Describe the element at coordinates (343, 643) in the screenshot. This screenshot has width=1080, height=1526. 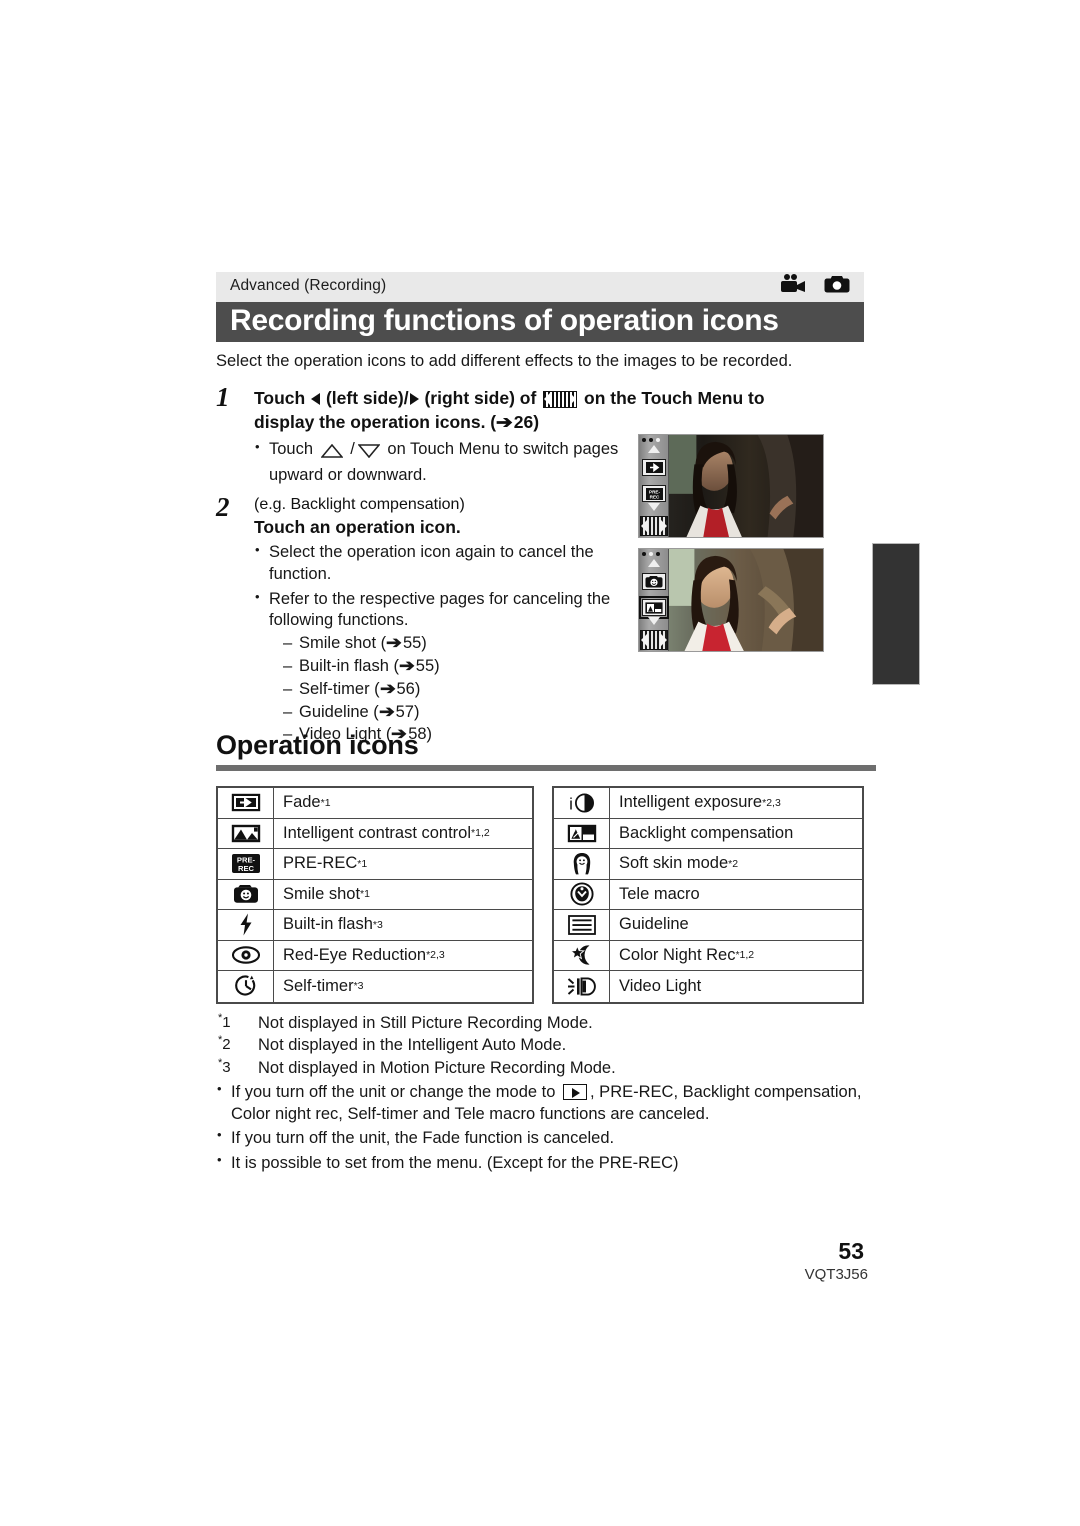
I see `dash-label: Smile shot (` at that location.